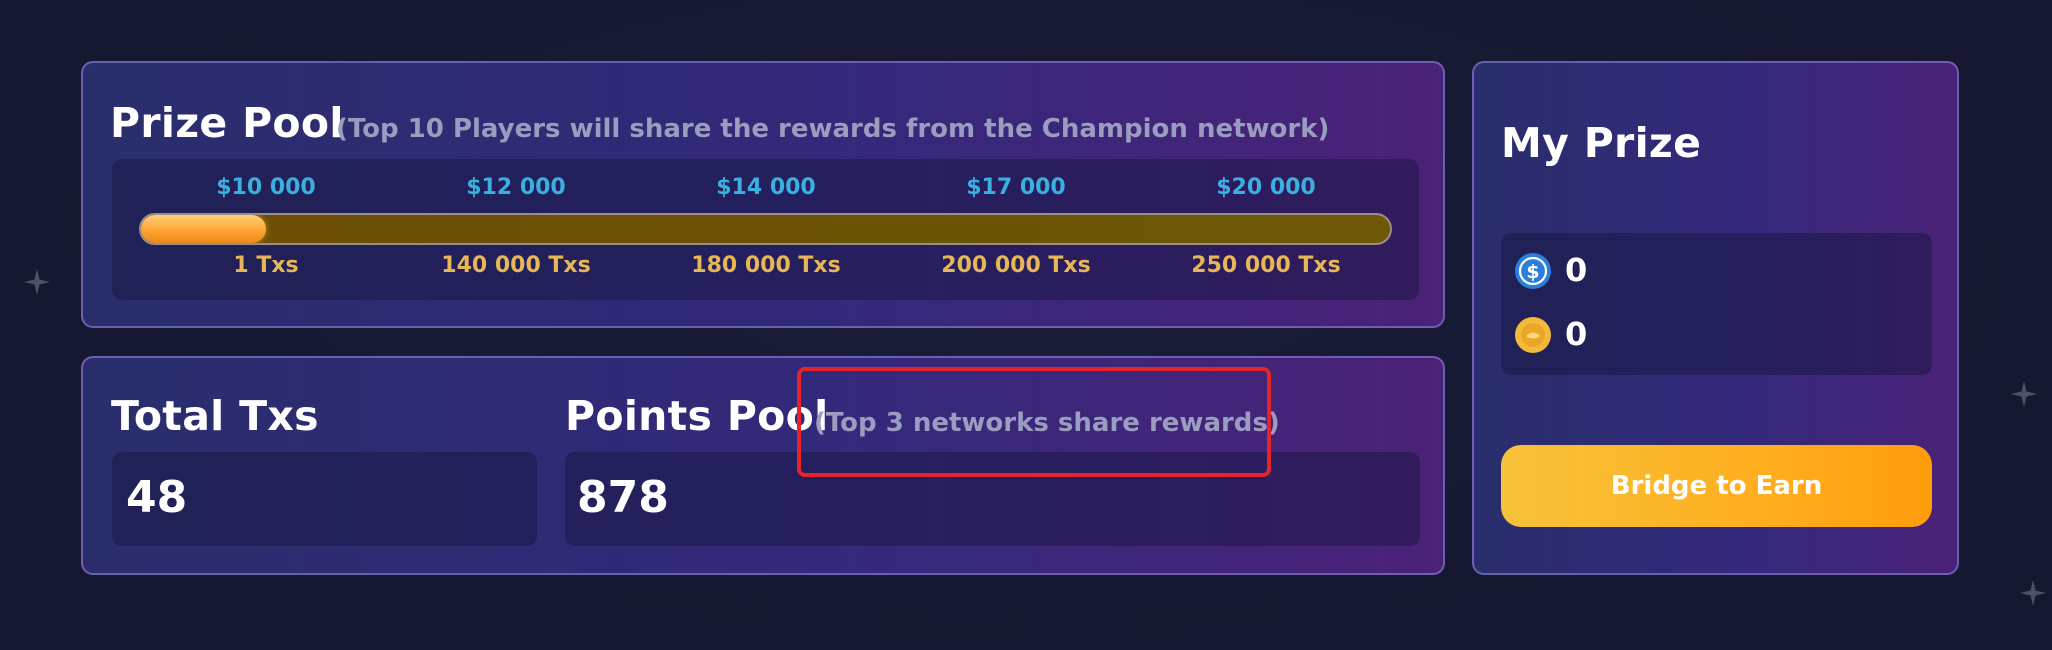  What do you see at coordinates (157, 497) in the screenshot?
I see `total-txs-value: 48` at bounding box center [157, 497].